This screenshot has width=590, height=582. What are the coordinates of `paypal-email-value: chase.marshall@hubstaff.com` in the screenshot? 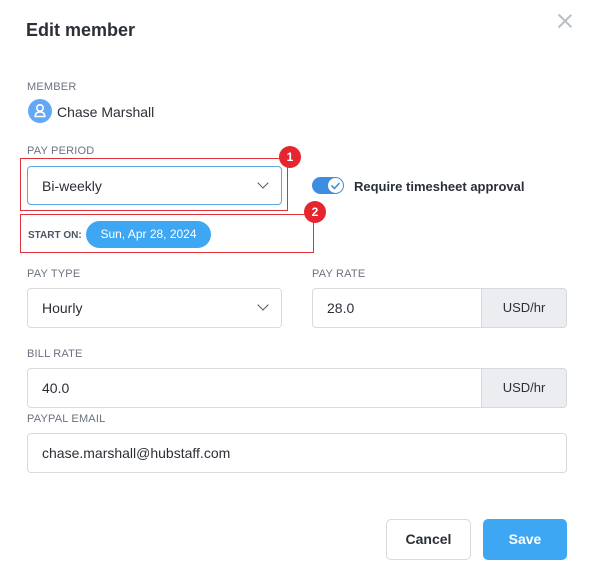 It's located at (136, 453).